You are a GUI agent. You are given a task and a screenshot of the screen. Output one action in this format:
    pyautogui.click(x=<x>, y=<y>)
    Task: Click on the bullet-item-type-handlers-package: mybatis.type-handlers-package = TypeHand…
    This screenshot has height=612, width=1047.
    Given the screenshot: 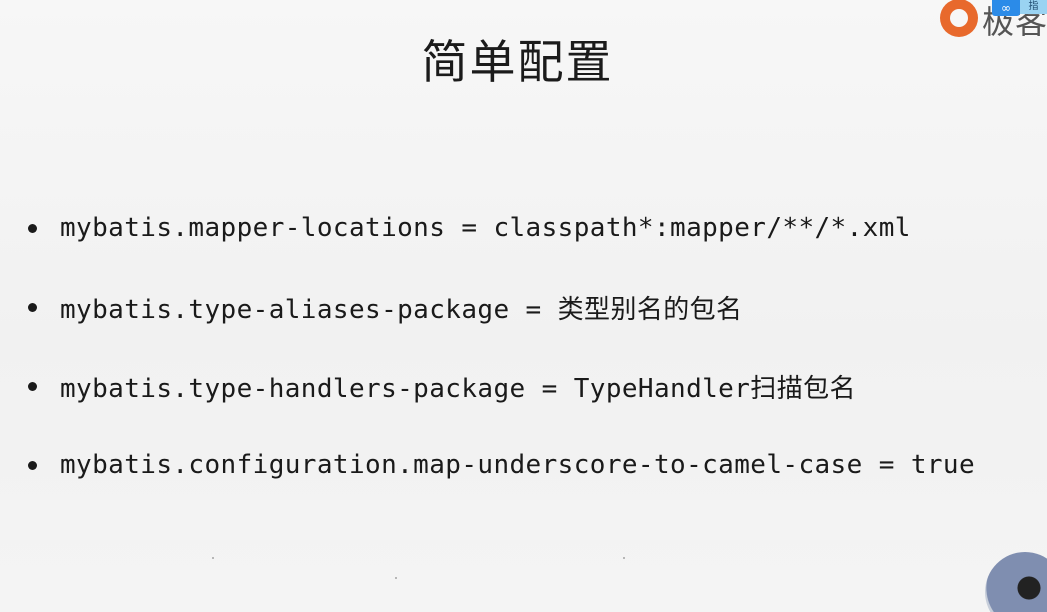 What is the action you would take?
    pyautogui.click(x=523, y=386)
    